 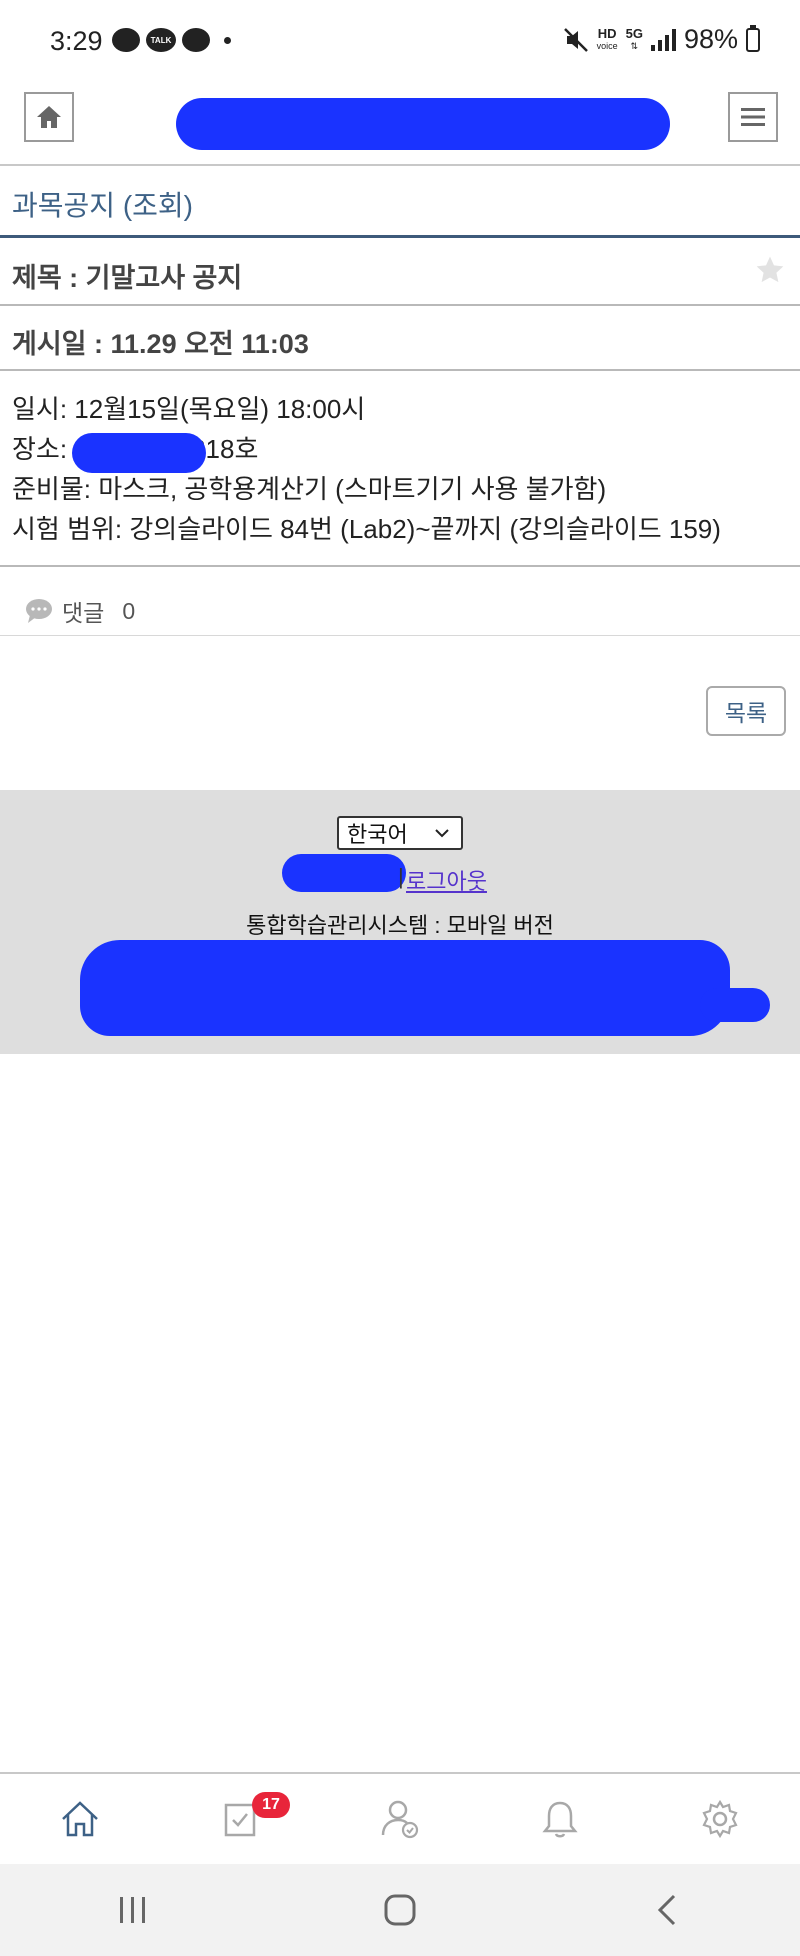 What do you see at coordinates (160, 344) in the screenshot?
I see `notice-posted-date: 게시일 : 11.29 오전 11:03` at bounding box center [160, 344].